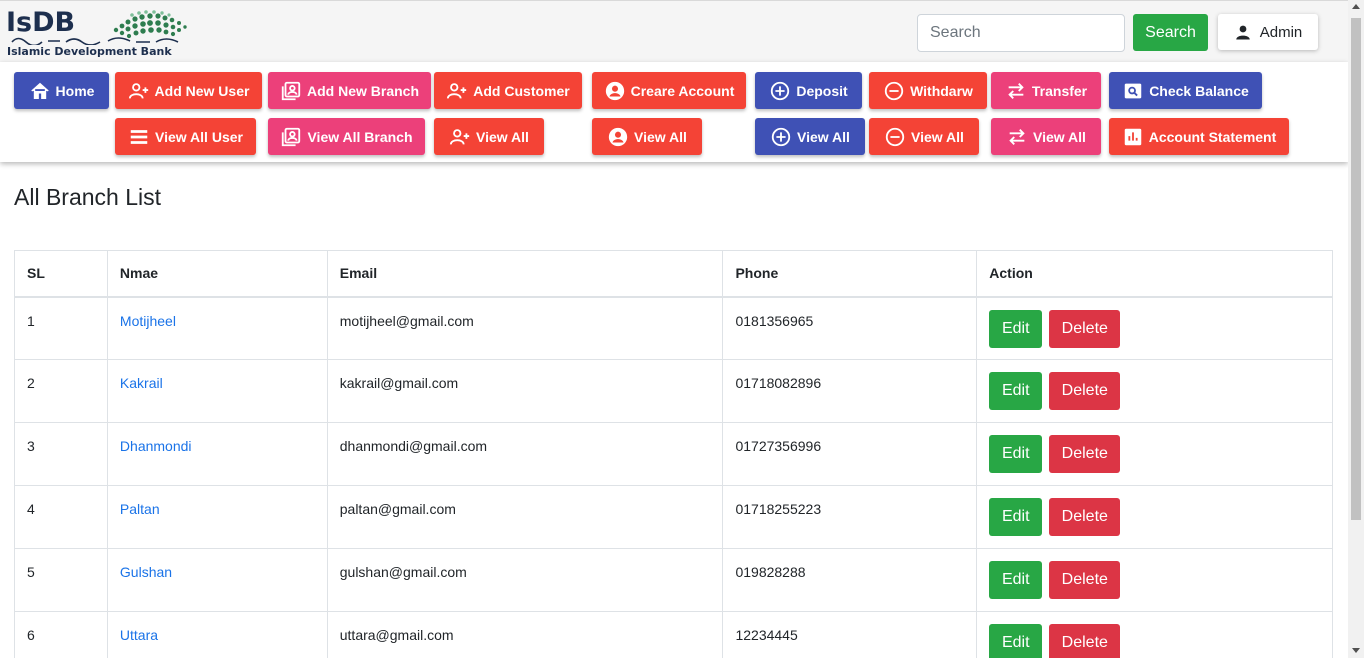 This screenshot has width=1364, height=658. Describe the element at coordinates (1242, 32) in the screenshot. I see `user-icon` at that location.